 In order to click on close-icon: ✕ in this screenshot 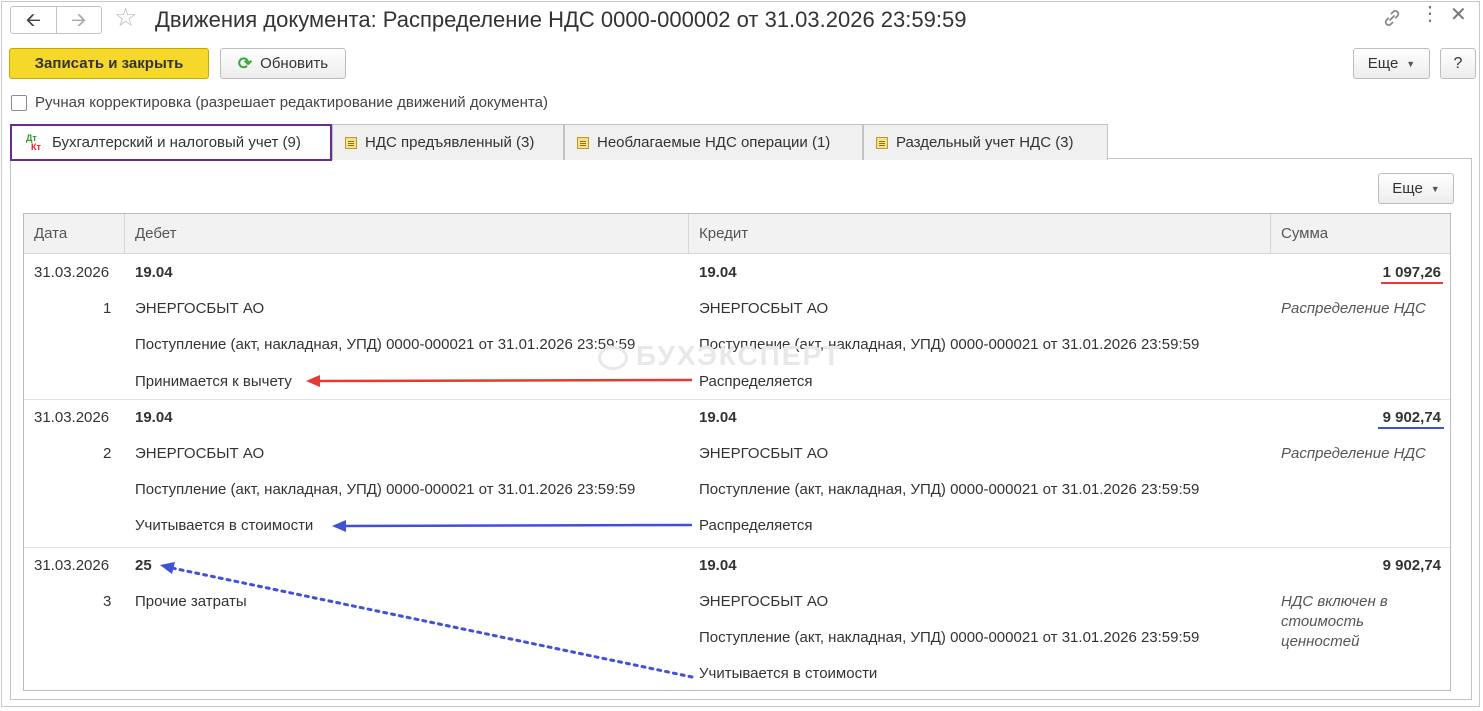, I will do `click(1458, 15)`.